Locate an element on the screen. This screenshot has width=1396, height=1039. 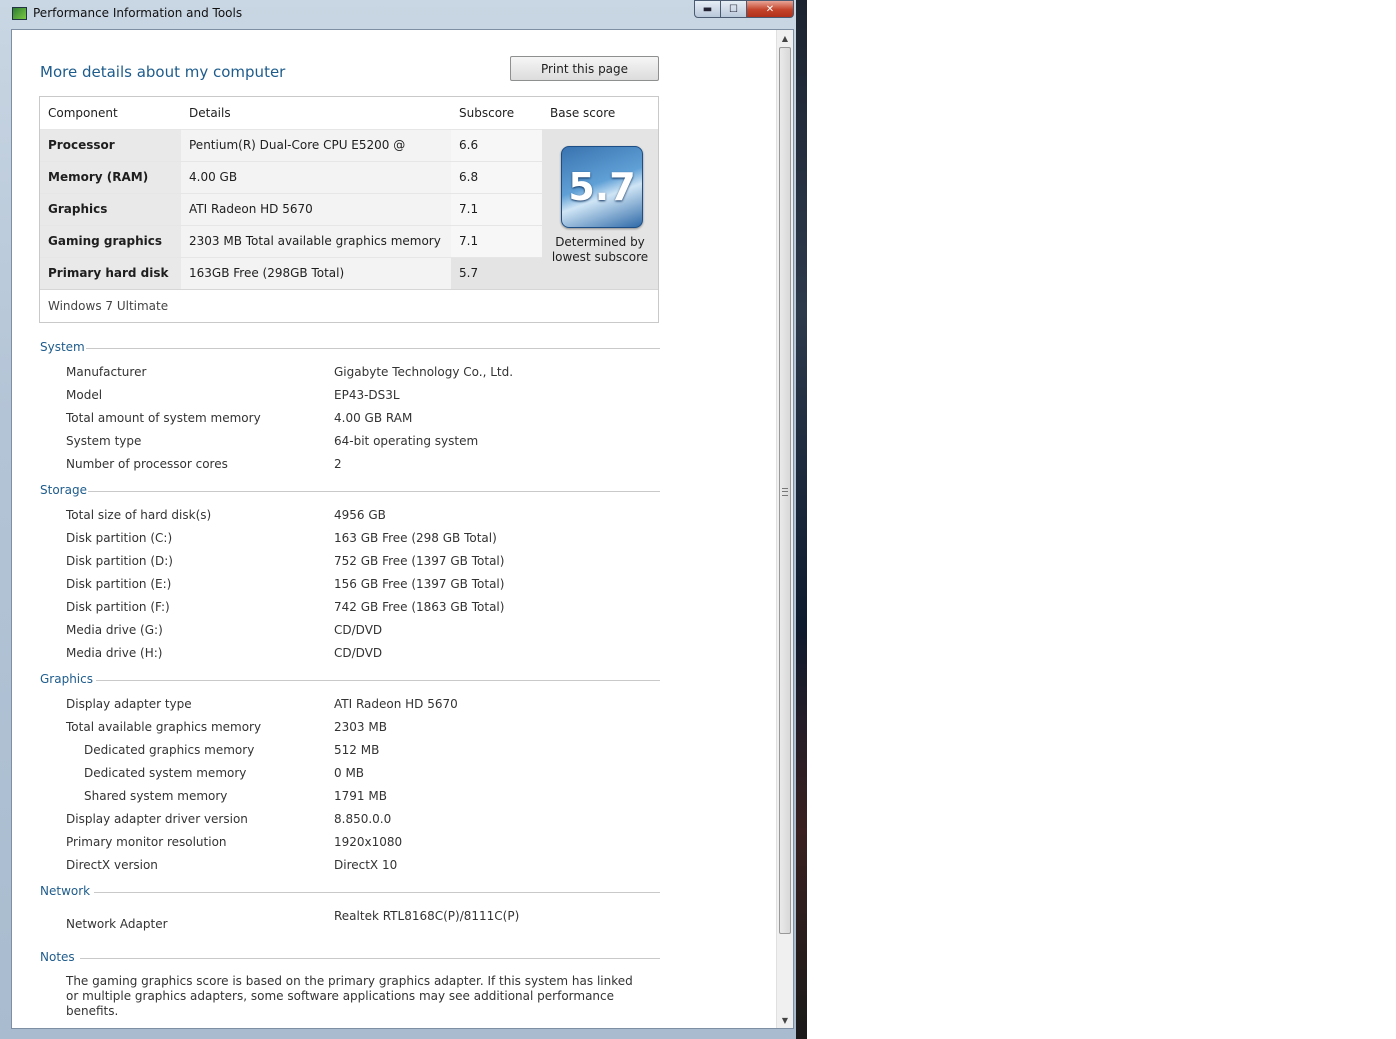
component-details: 2303 MB Total available graphics memory is located at coordinates (316, 241).